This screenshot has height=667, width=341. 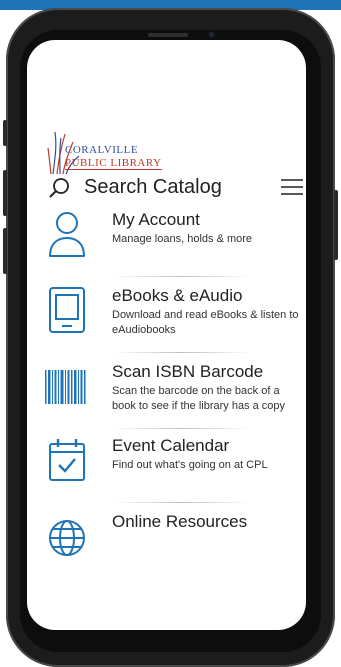 I want to click on tablet-icon, so click(x=67, y=310).